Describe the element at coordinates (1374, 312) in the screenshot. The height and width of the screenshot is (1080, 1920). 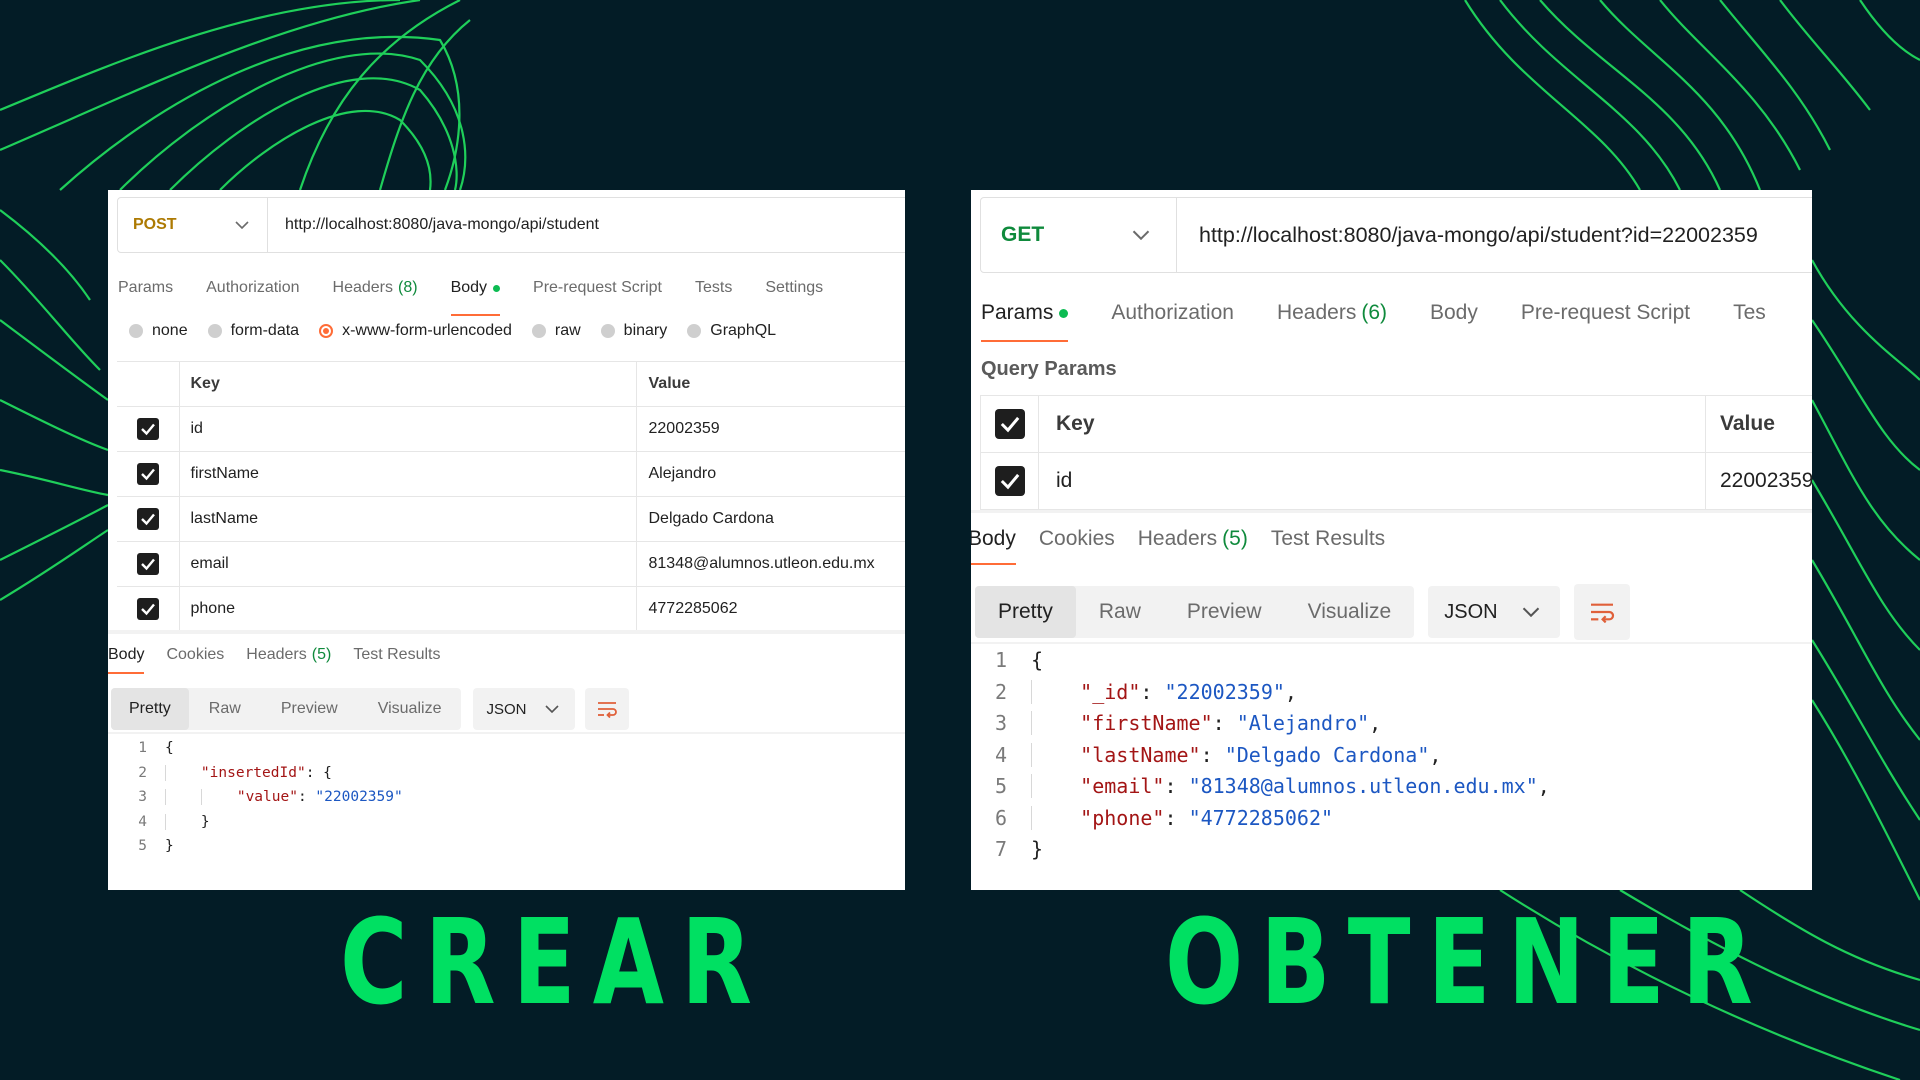
I see `headers-count: (6)` at that location.